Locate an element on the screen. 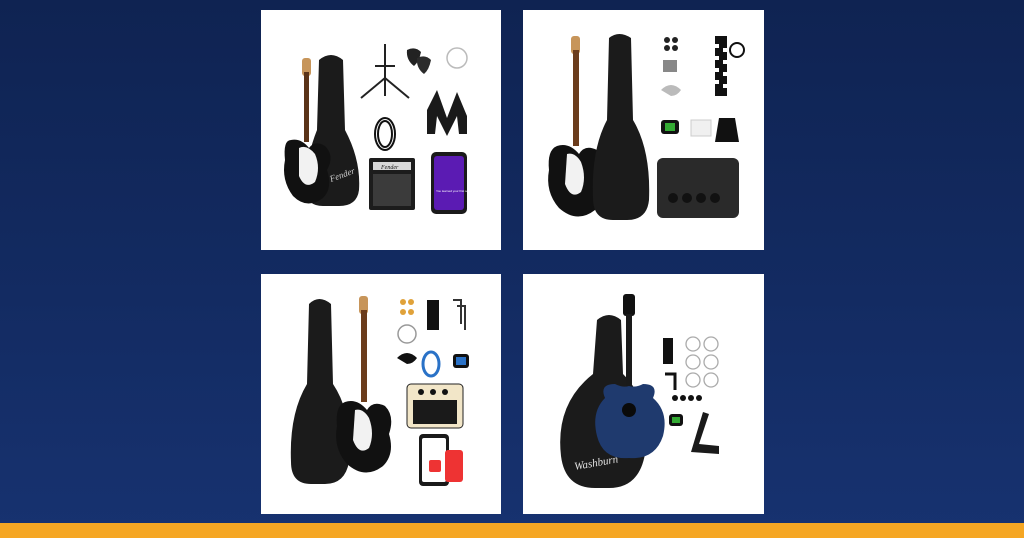 The image size is (1024, 538). product-image-card-4: Washburn is located at coordinates (643, 394).